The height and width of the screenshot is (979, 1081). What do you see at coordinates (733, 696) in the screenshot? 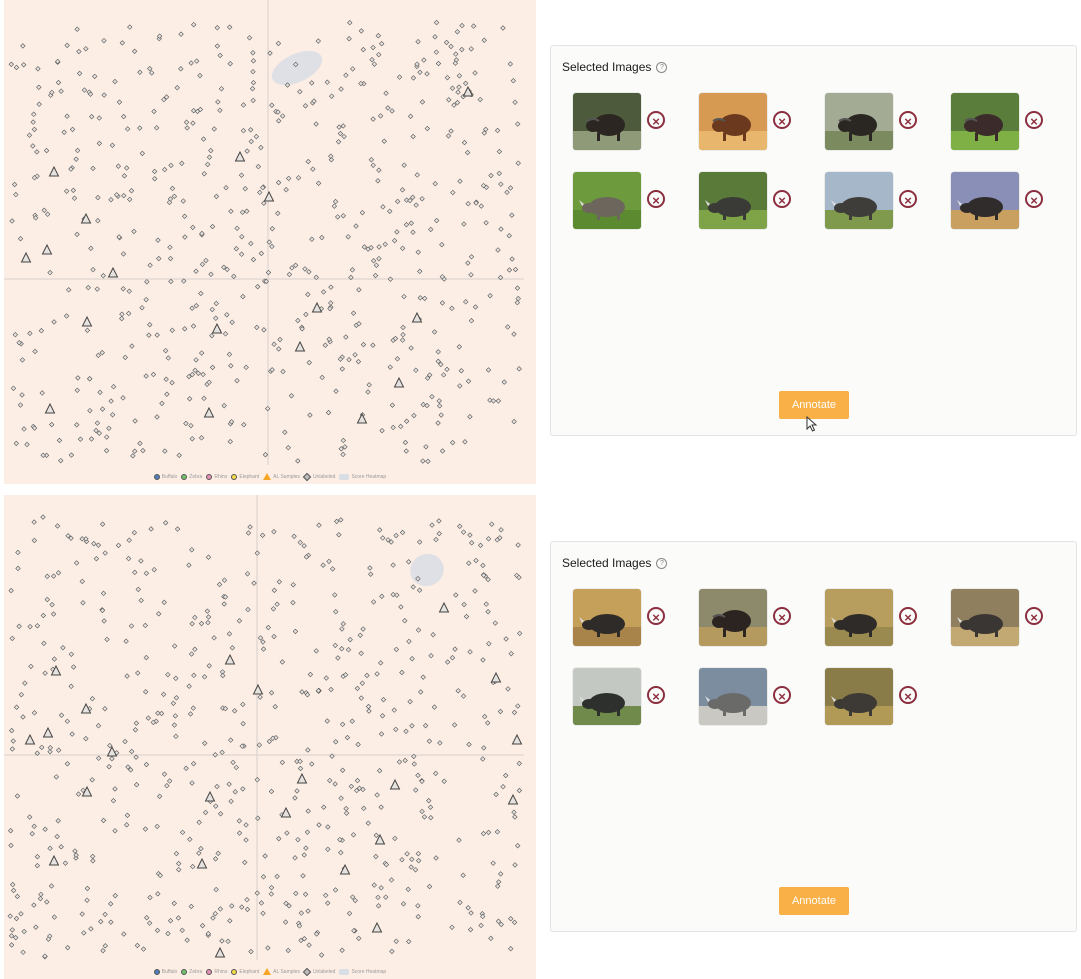
I see `rhino-thumbnail` at bounding box center [733, 696].